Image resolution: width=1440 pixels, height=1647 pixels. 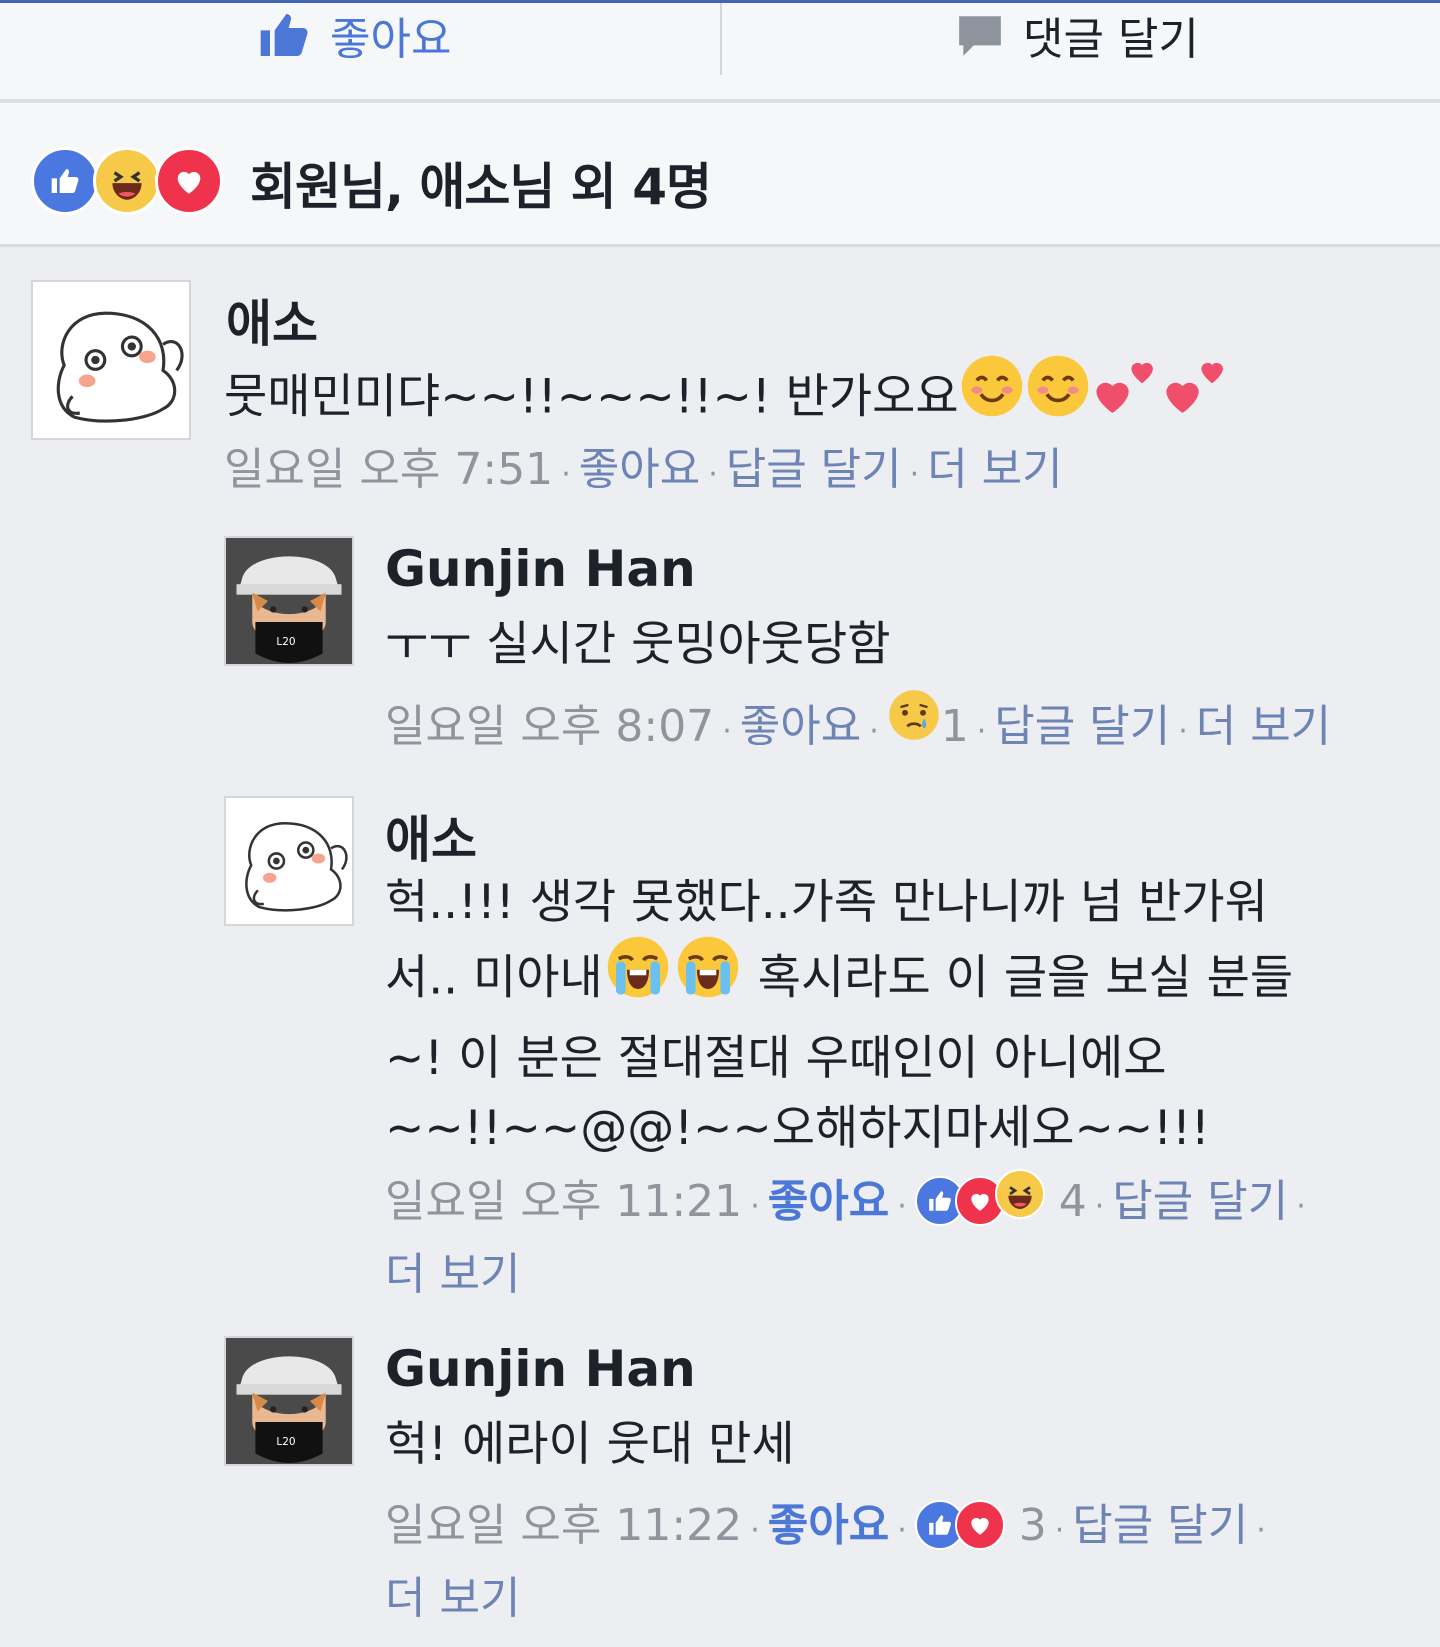 What do you see at coordinates (829, 1562) in the screenshot?
I see `comment-meta: 일요일 오후 11:22 · 좋아요 · 3 · 답글 달기 · 더 보기` at bounding box center [829, 1562].